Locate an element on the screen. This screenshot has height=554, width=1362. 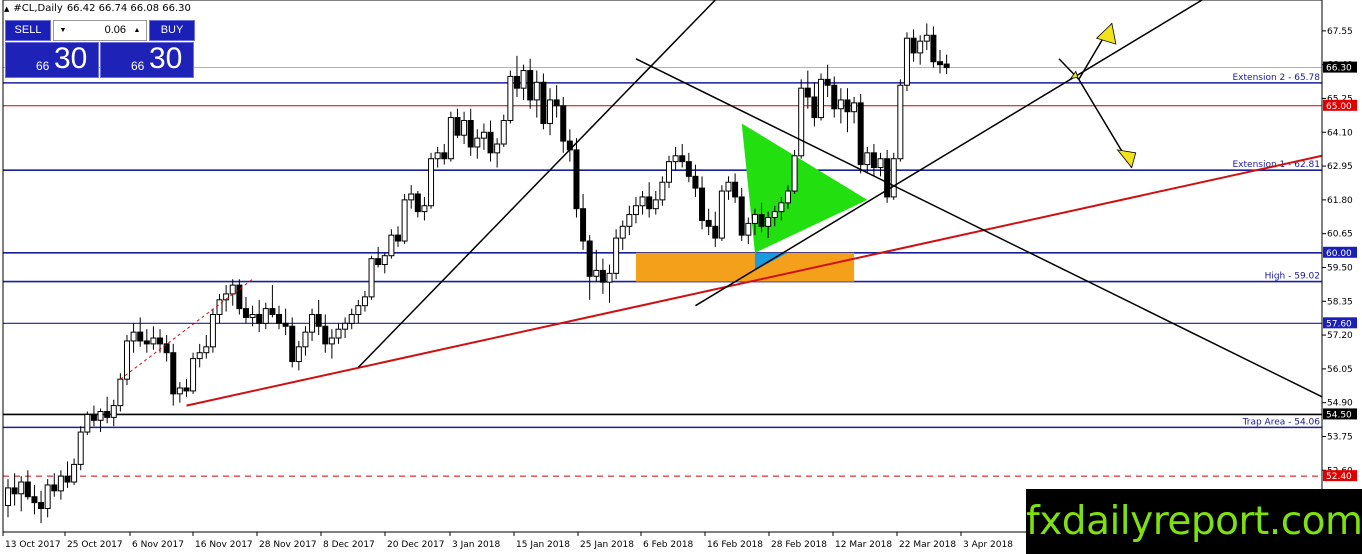
one-click-trading-panel: SELL ▼ 0.06 ▲ BUY 66 30 66 30 is located at coordinates (100, 49).